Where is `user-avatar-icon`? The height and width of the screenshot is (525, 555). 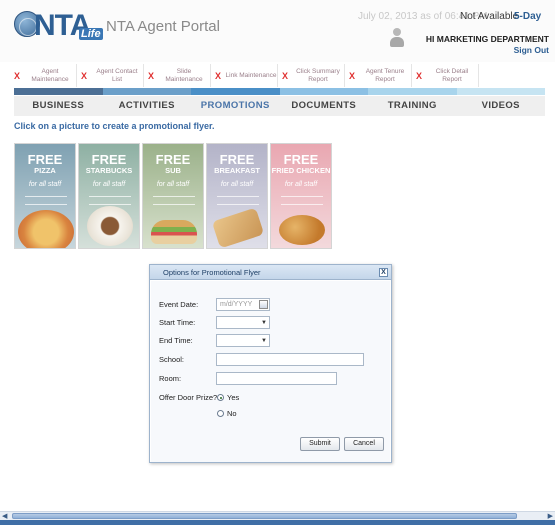
user-avatar-icon is located at coordinates (397, 38).